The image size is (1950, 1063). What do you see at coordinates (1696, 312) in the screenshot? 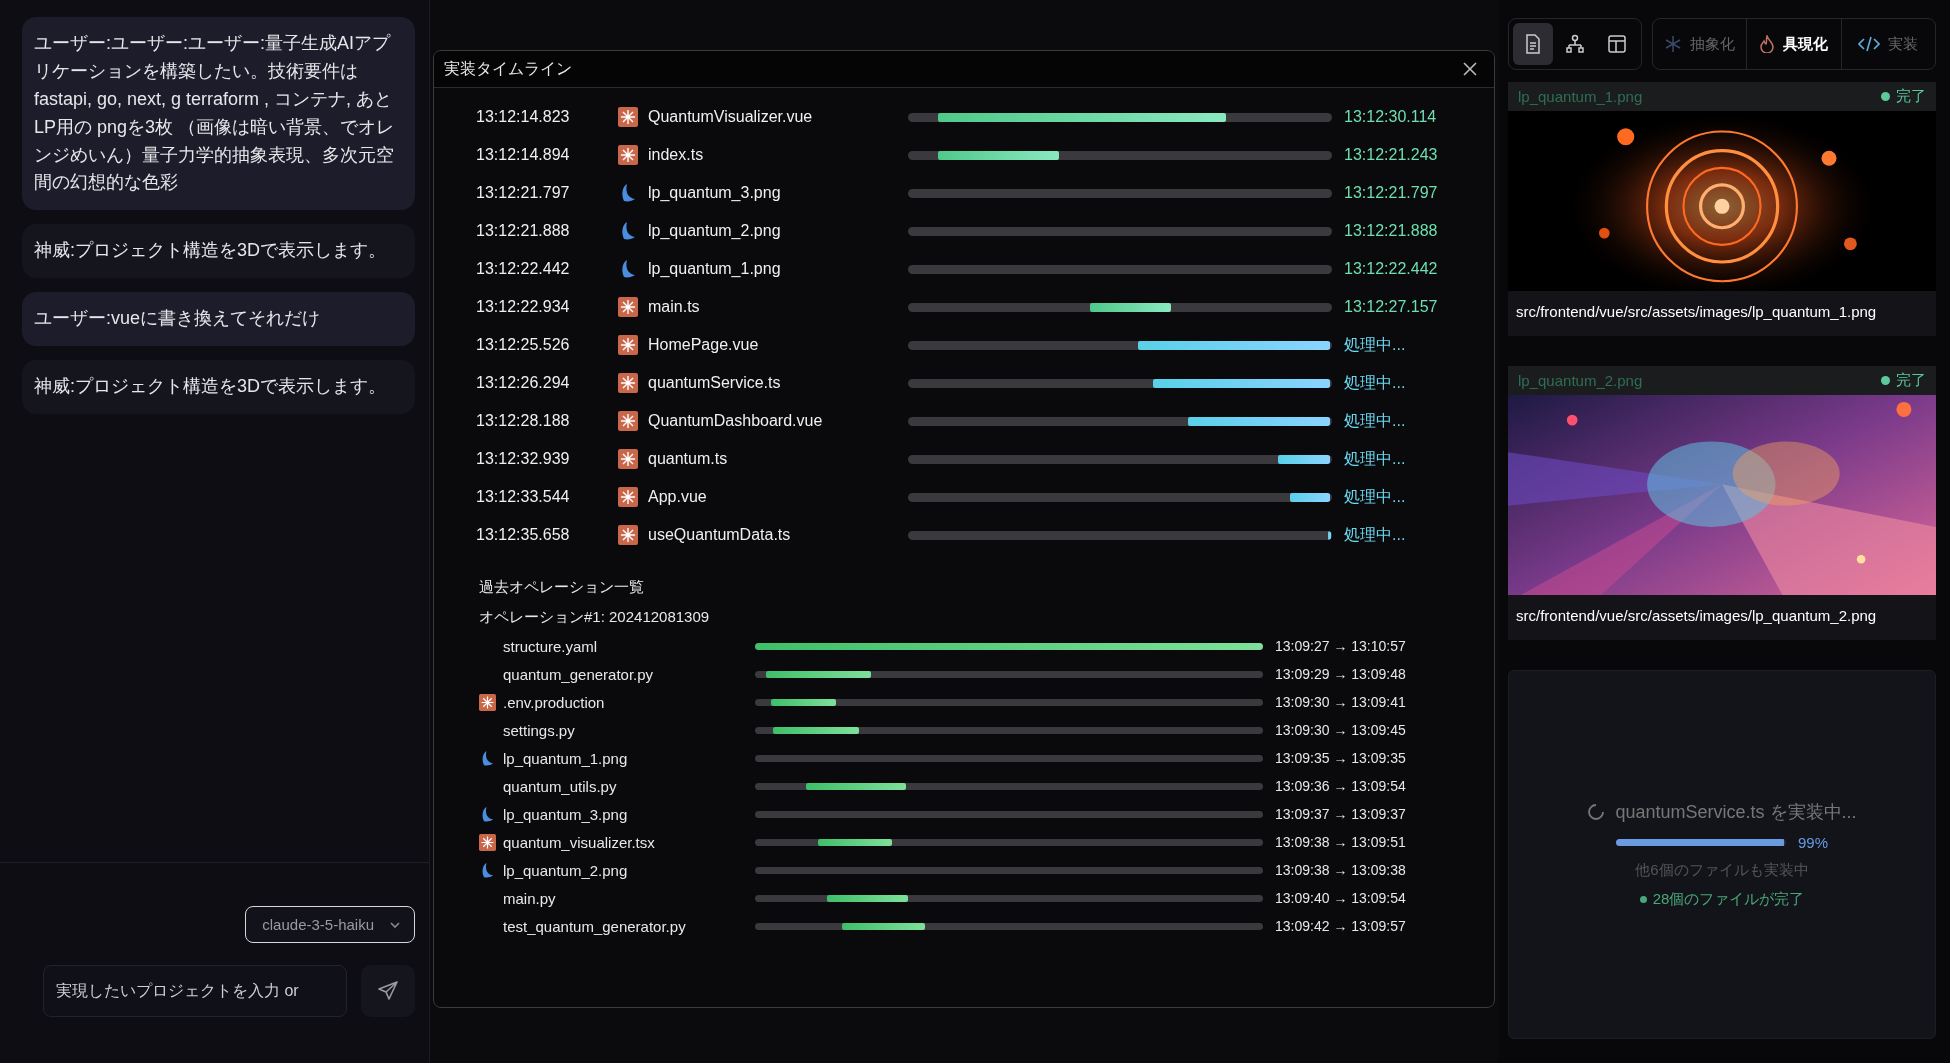
I see `file-path: src/frontend/vue/src/assets/images/lp_quantum_1.png` at bounding box center [1696, 312].